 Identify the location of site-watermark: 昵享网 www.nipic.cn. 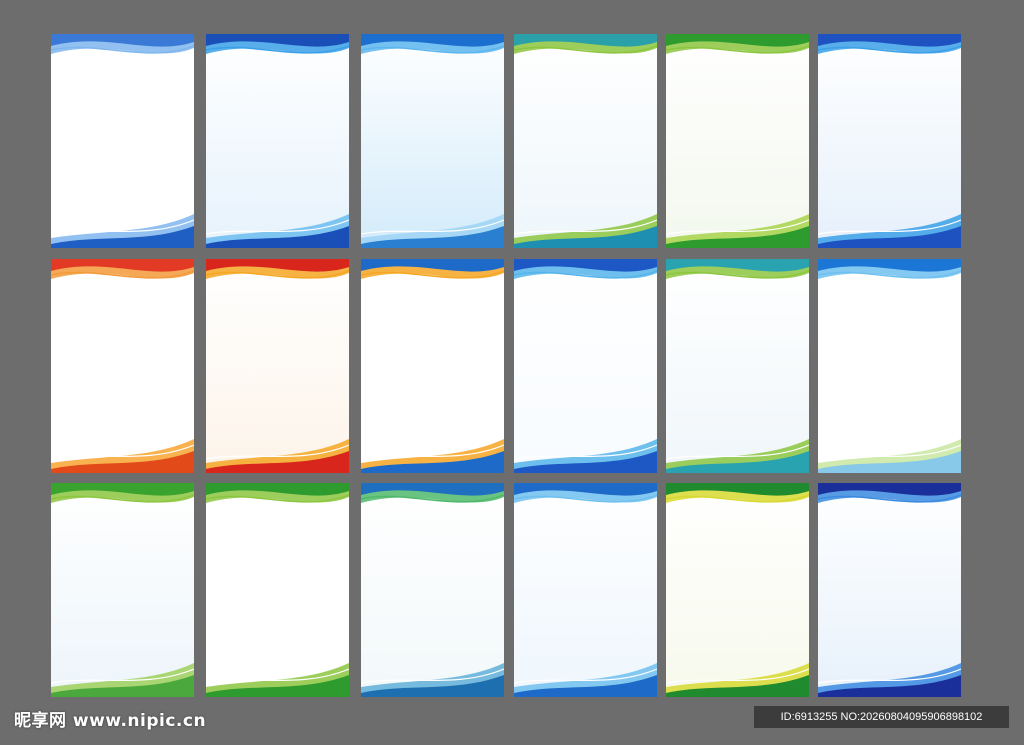
(110, 721).